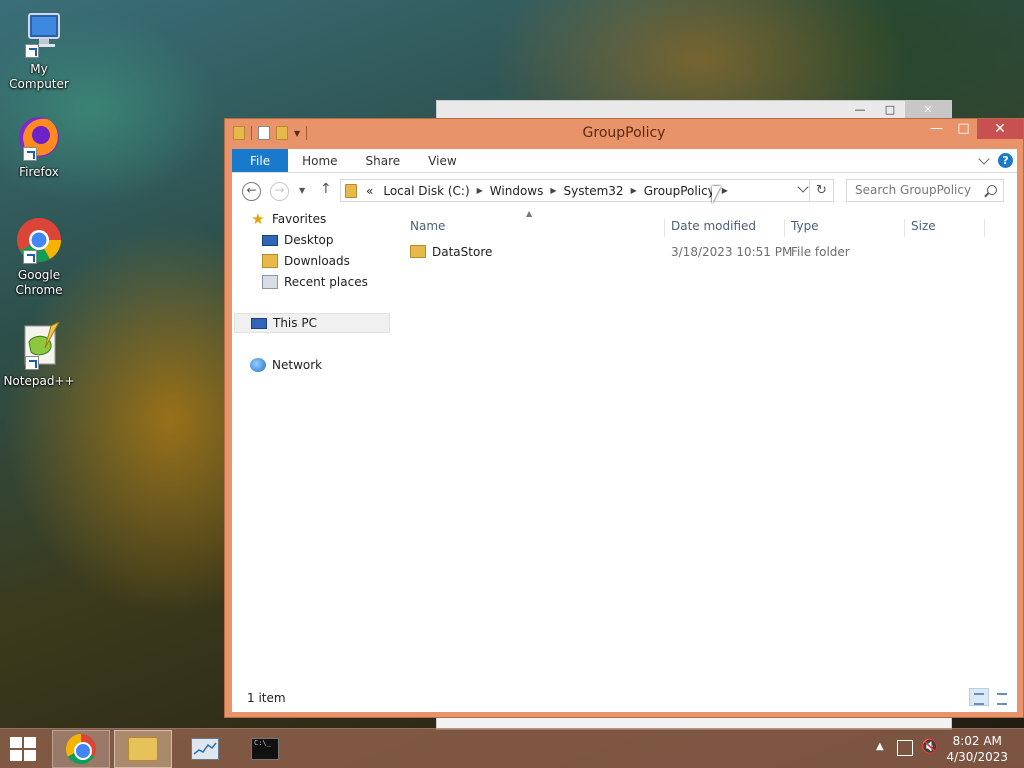  Describe the element at coordinates (297, 365) in the screenshot. I see `nav-item-label: Network` at that location.